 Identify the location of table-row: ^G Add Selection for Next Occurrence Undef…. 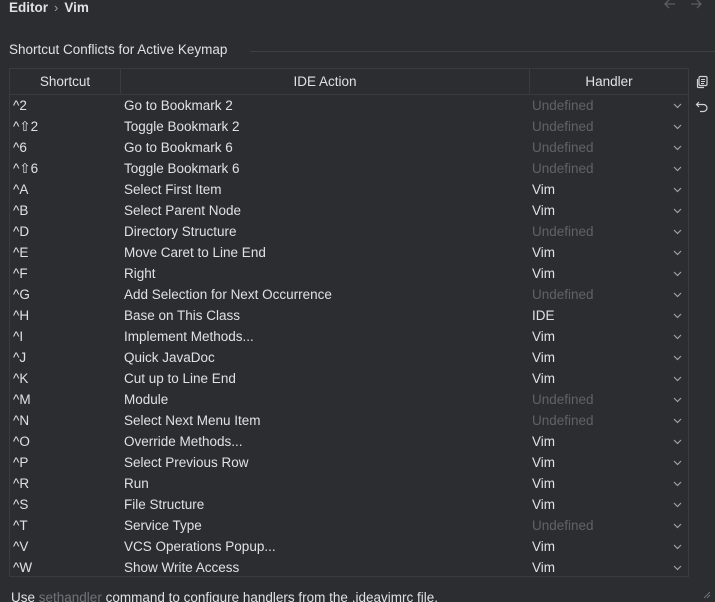
(349, 294).